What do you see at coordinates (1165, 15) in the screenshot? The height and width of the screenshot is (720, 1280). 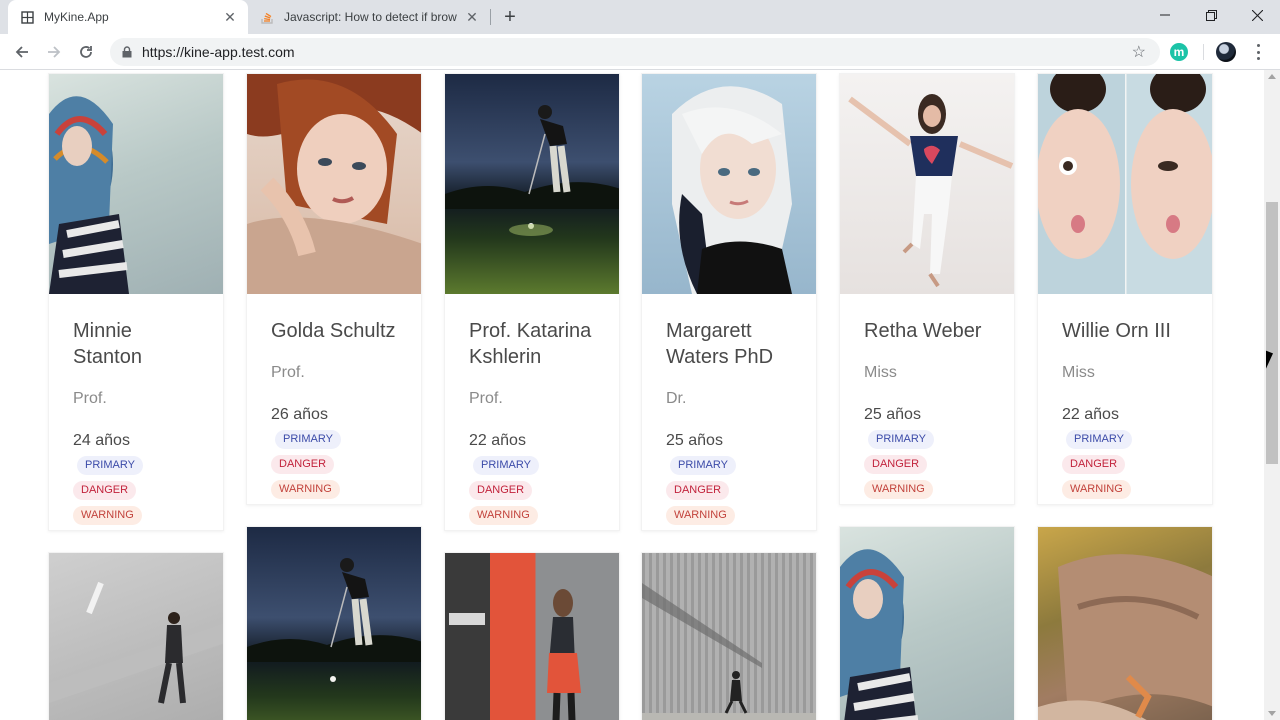 I see `minimize-icon` at bounding box center [1165, 15].